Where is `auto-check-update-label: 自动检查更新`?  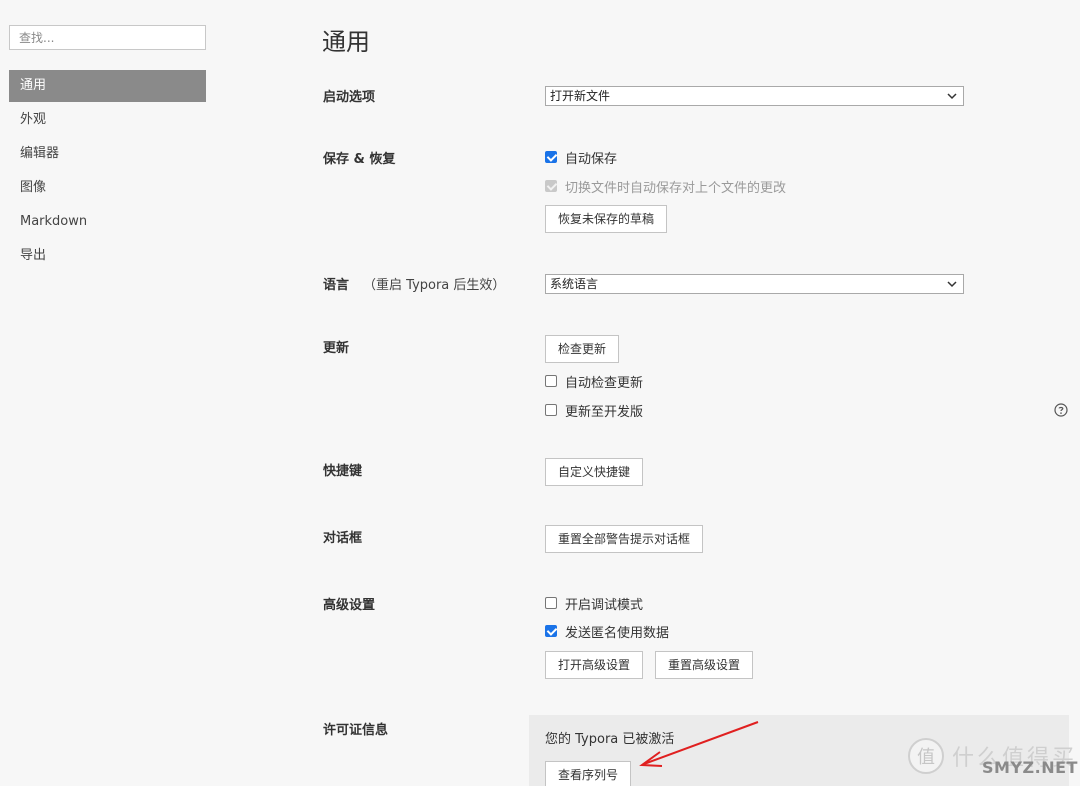 auto-check-update-label: 自动检查更新 is located at coordinates (604, 383).